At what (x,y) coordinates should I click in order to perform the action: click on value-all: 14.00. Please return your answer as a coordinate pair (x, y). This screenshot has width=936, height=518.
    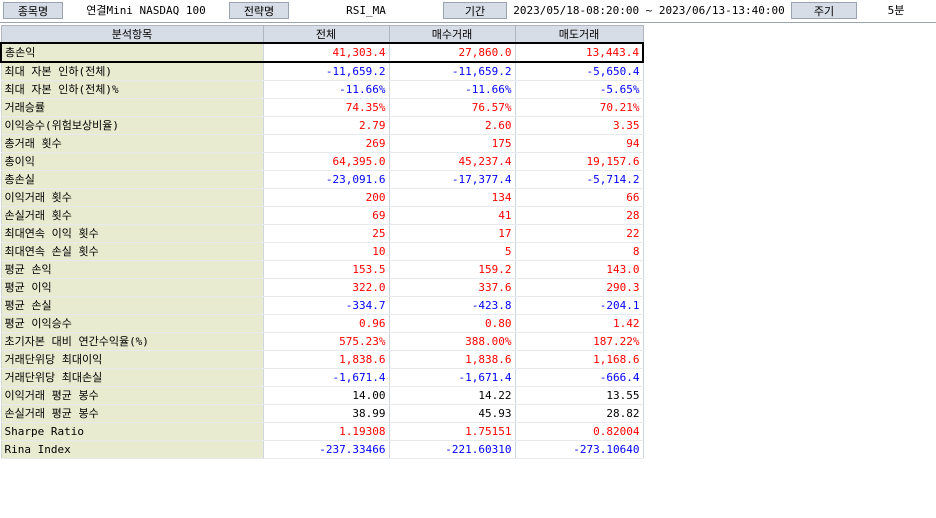
    Looking at the image, I should click on (326, 395).